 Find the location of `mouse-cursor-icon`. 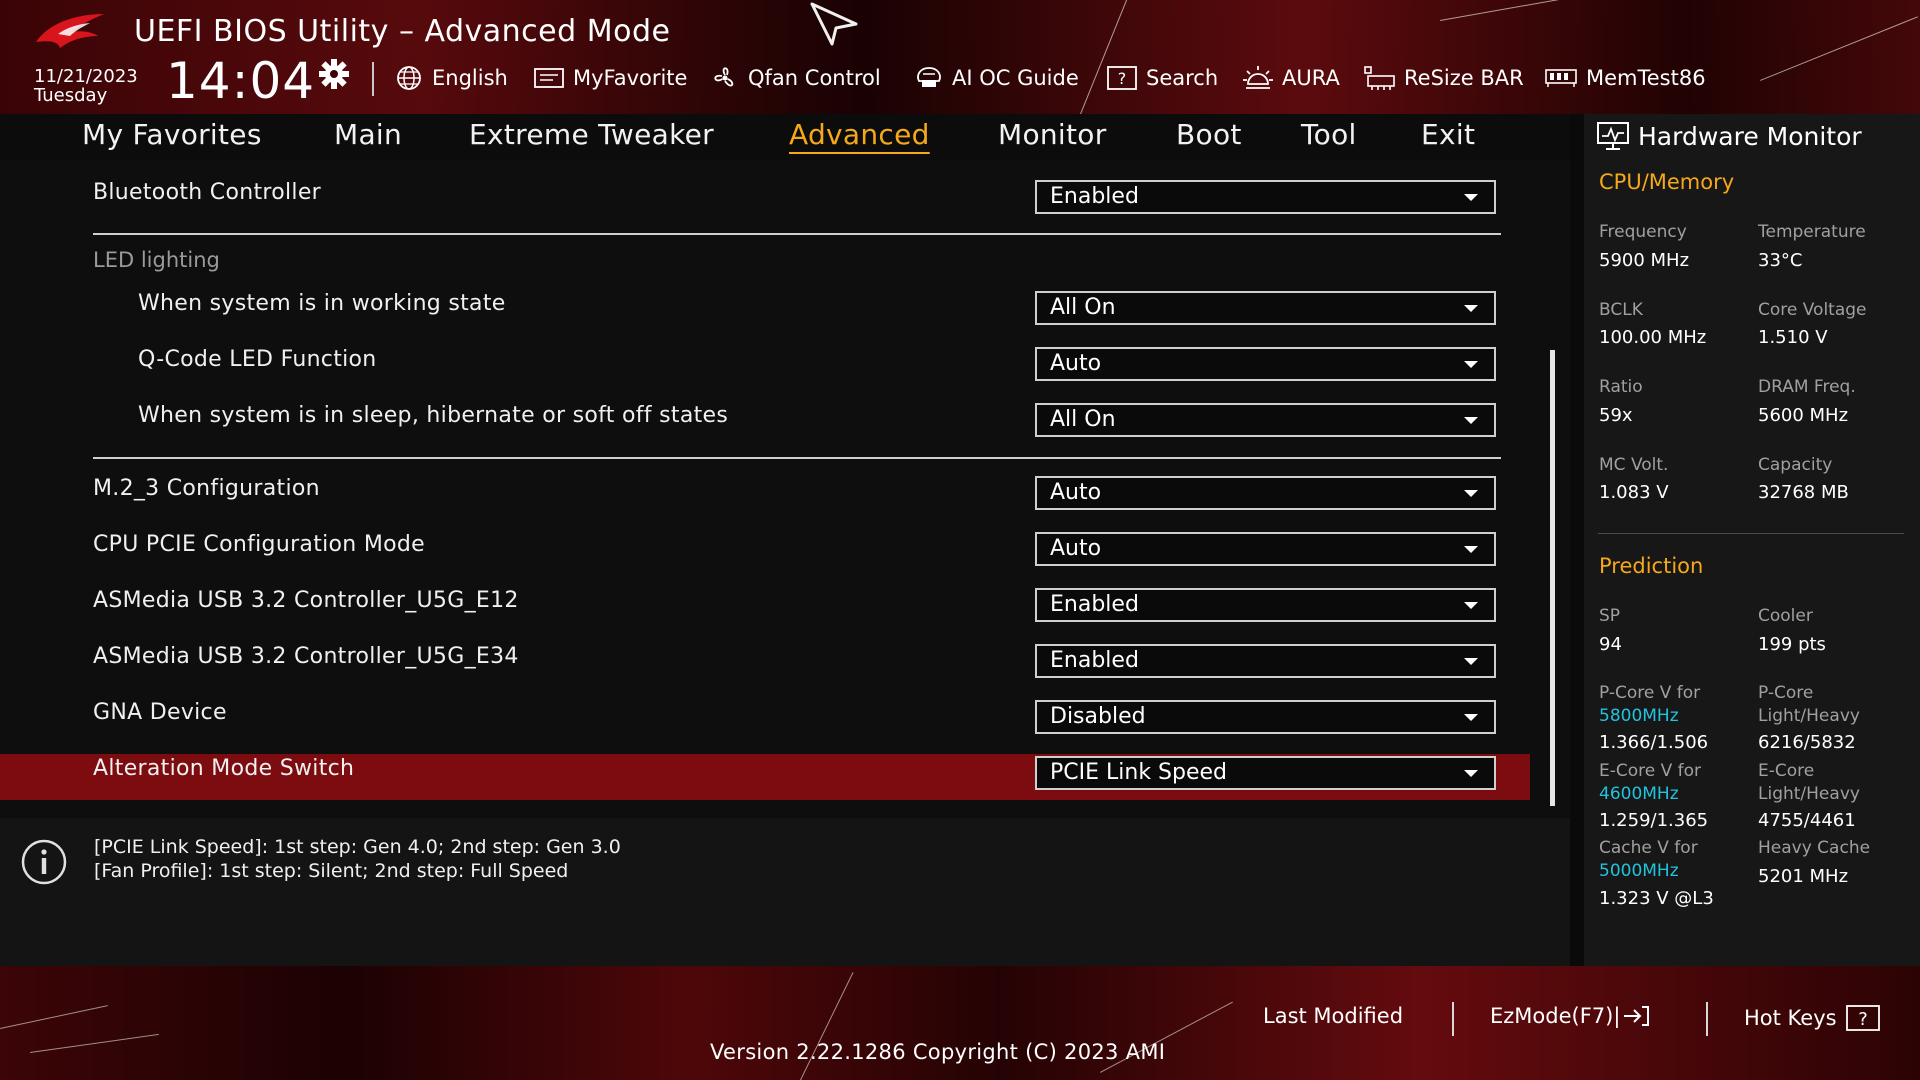

mouse-cursor-icon is located at coordinates (834, 24).